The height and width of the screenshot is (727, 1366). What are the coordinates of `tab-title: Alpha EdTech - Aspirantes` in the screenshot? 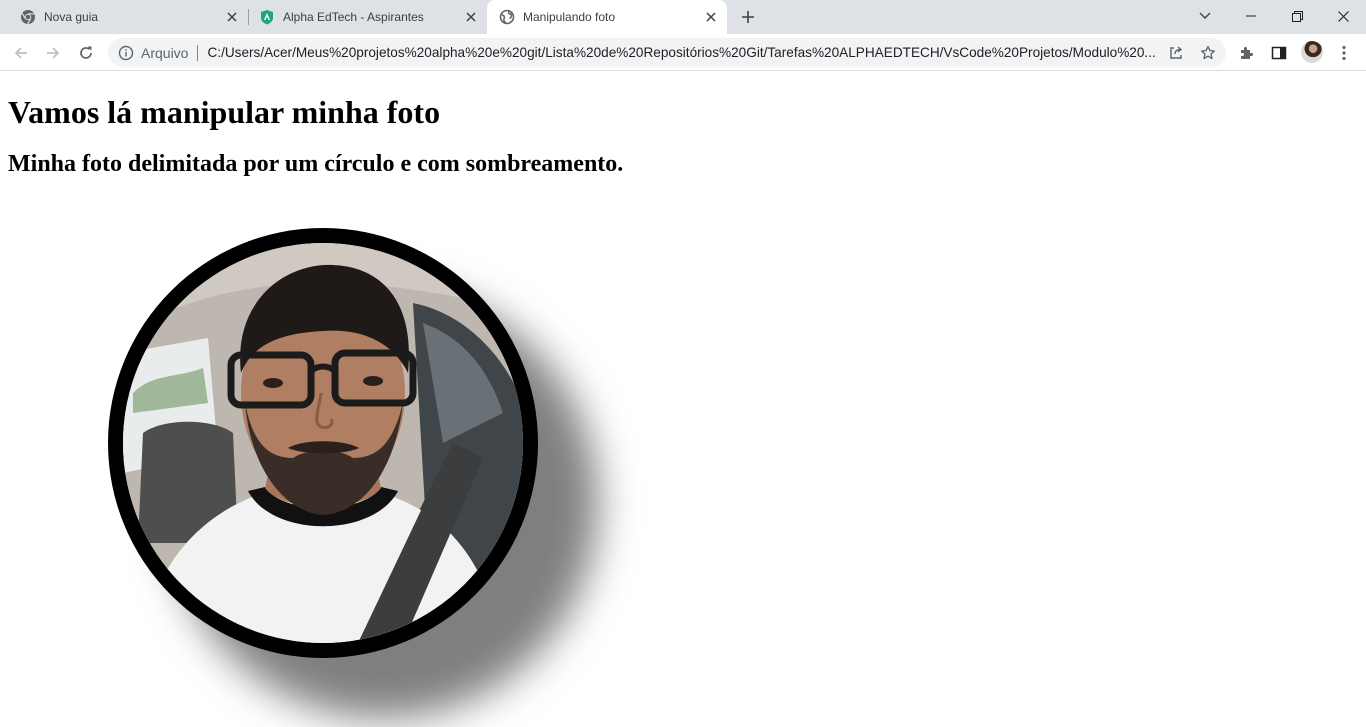 It's located at (353, 17).